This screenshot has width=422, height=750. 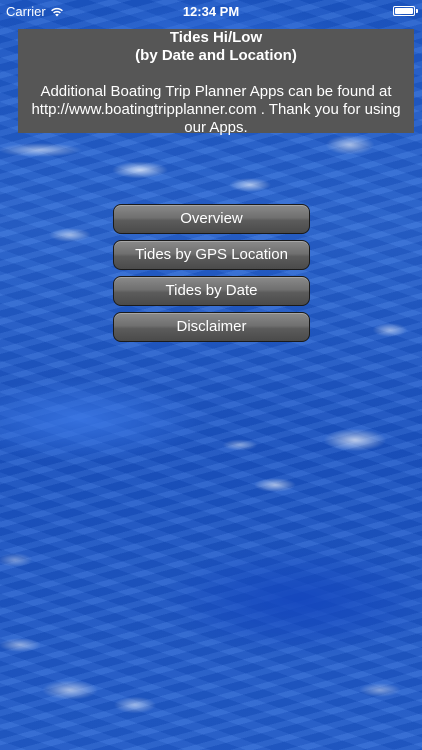 I want to click on battery-tip, so click(x=417, y=11).